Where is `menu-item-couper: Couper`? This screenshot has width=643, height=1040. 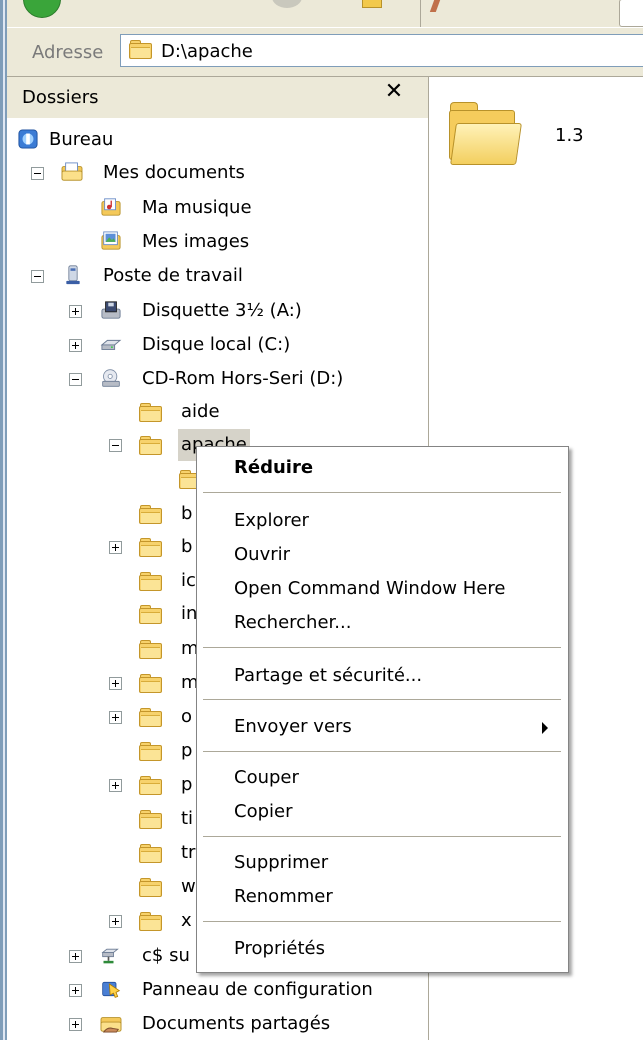
menu-item-couper: Couper is located at coordinates (266, 777).